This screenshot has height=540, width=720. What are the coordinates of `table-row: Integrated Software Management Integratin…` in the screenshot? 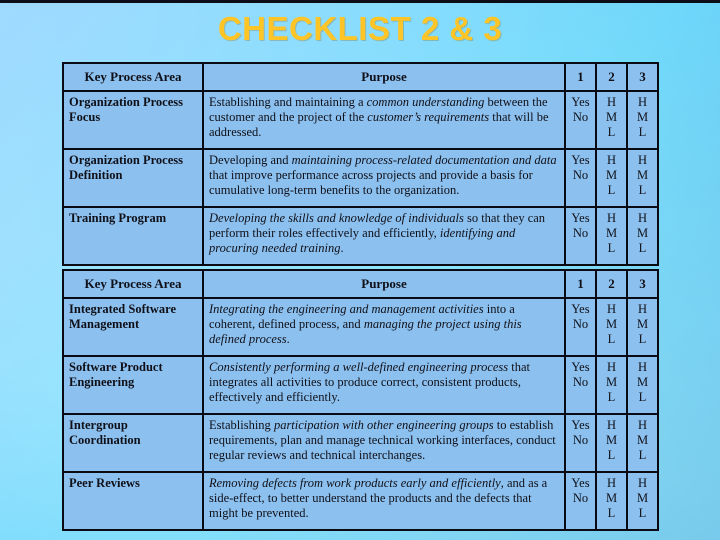 It's located at (360, 327).